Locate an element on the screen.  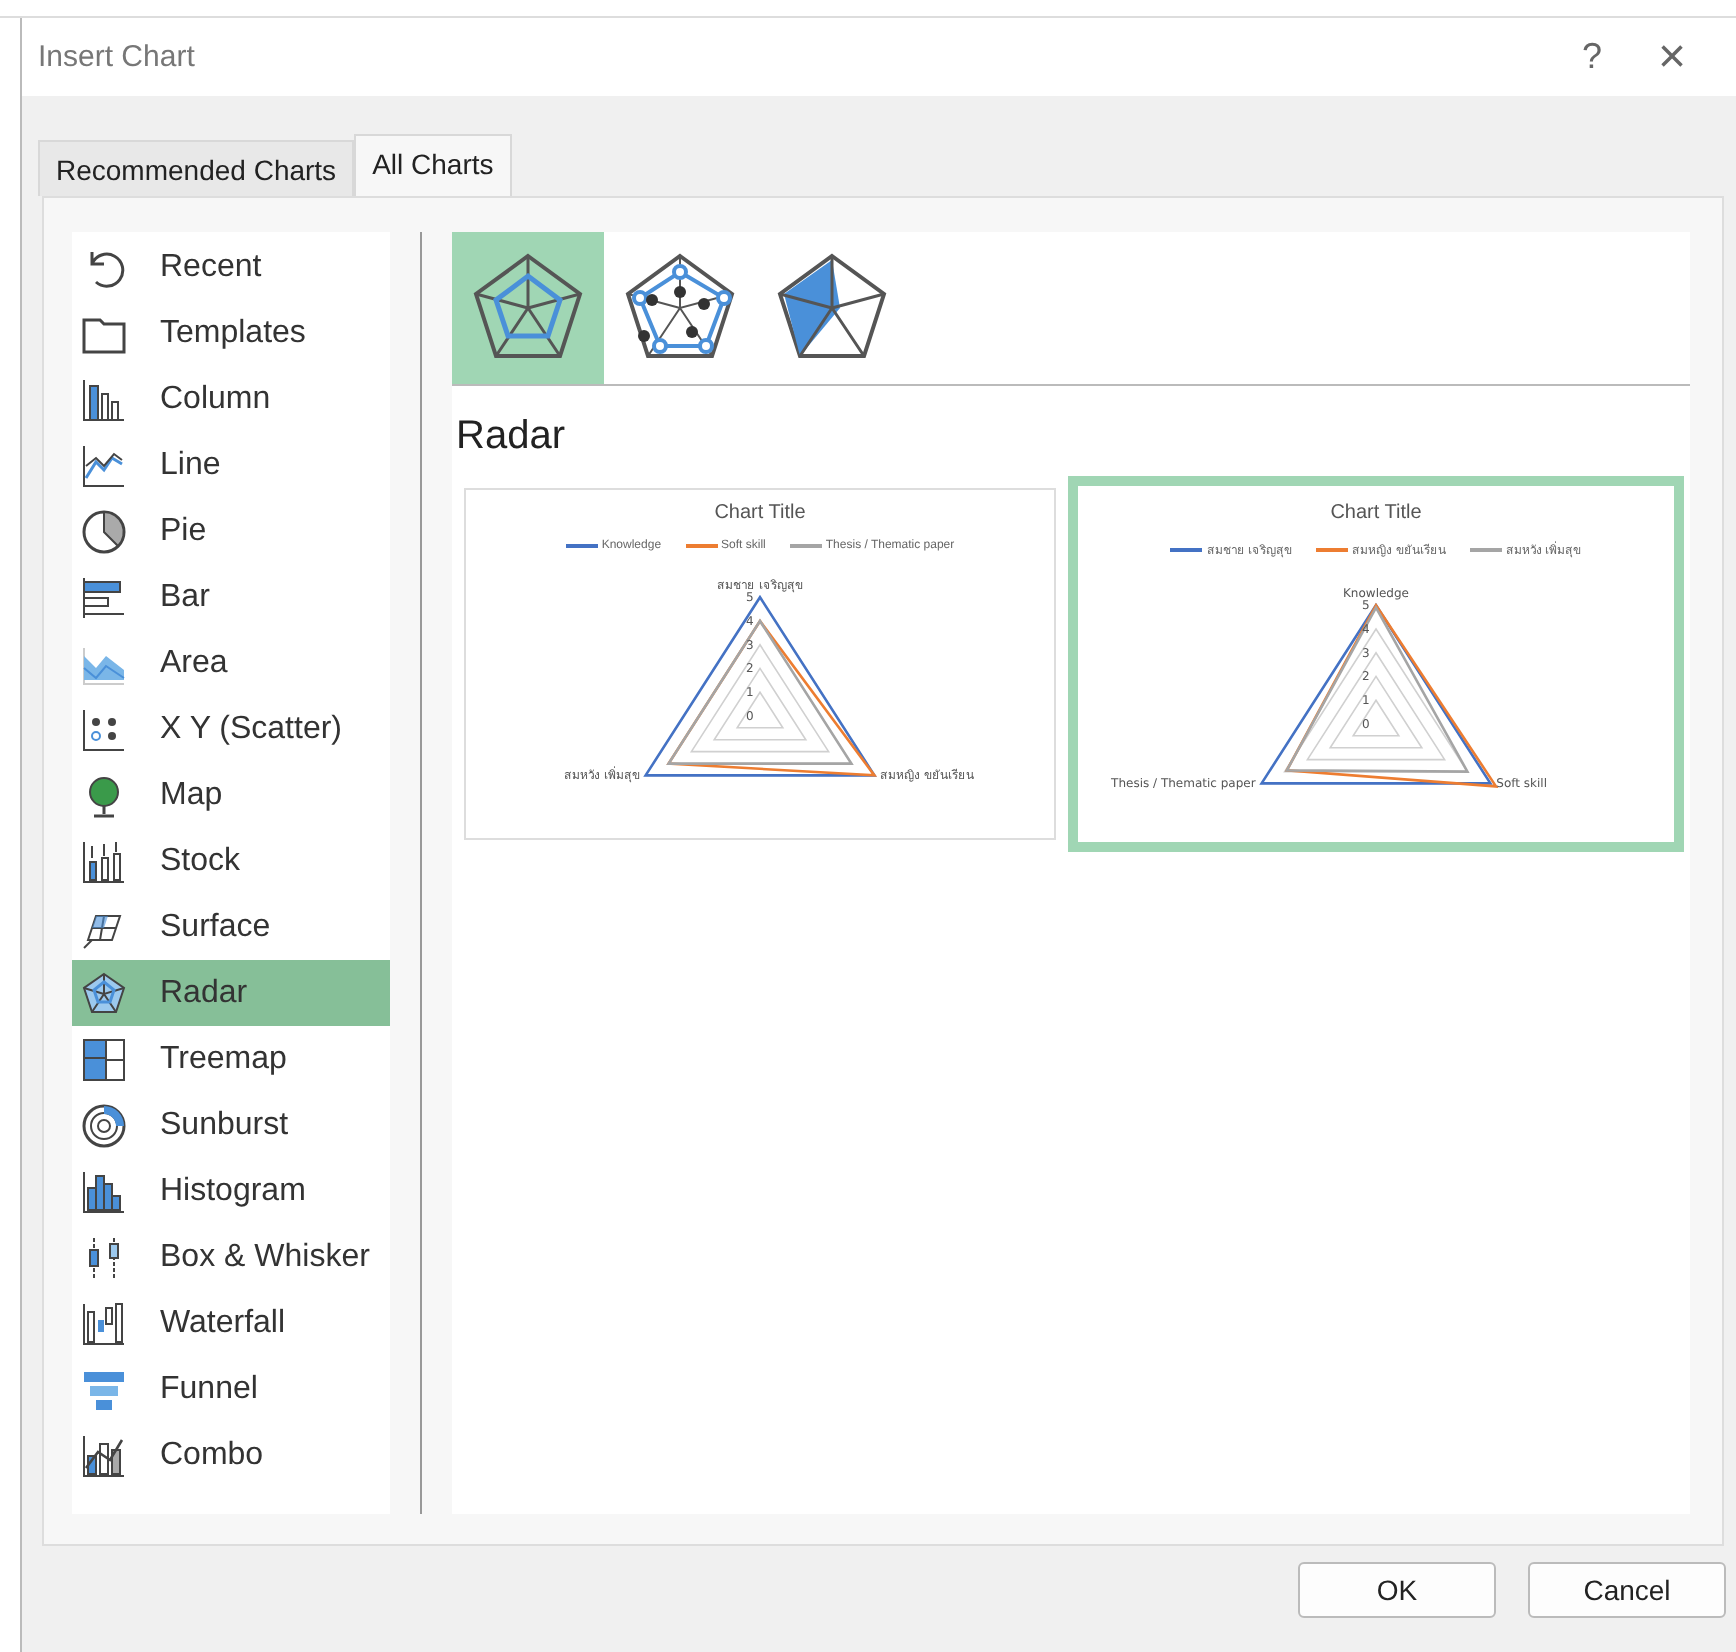
treemap-icon is located at coordinates (104, 1059).